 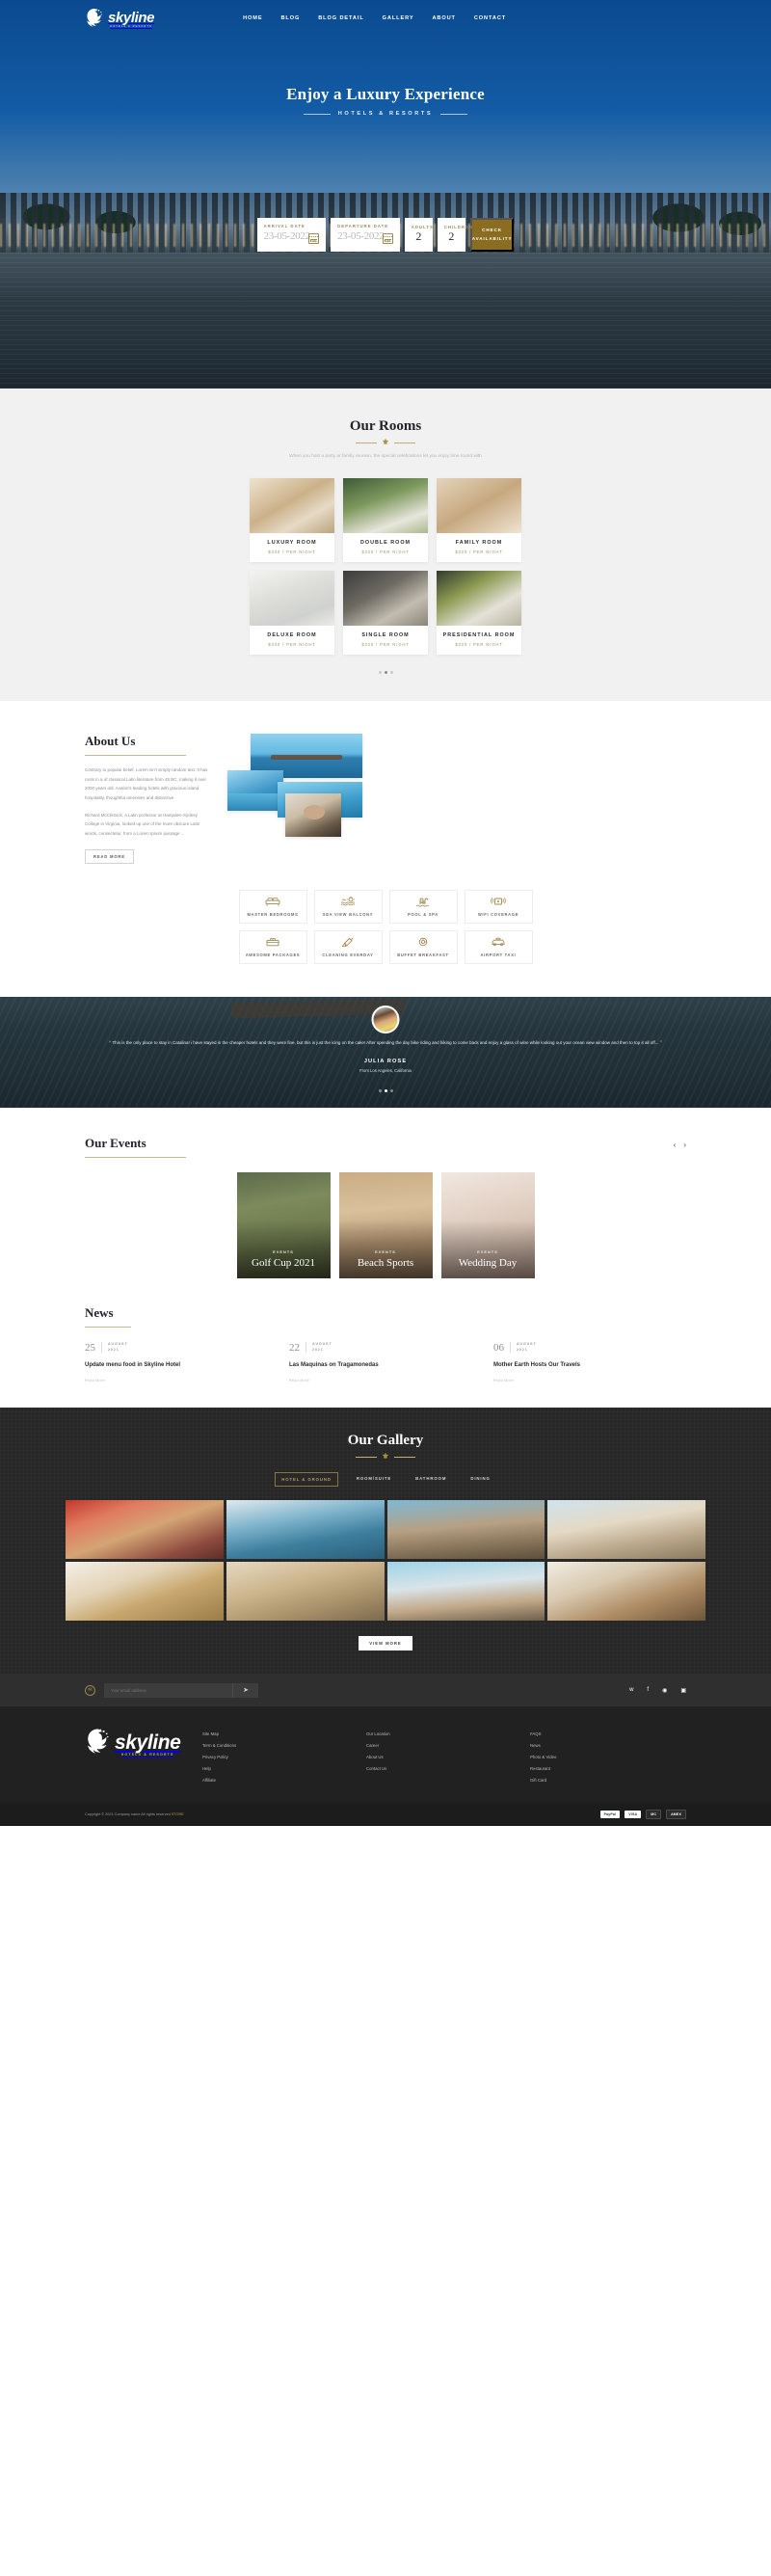 What do you see at coordinates (178, 1814) in the screenshot?
I see `copyright-link: STORE` at bounding box center [178, 1814].